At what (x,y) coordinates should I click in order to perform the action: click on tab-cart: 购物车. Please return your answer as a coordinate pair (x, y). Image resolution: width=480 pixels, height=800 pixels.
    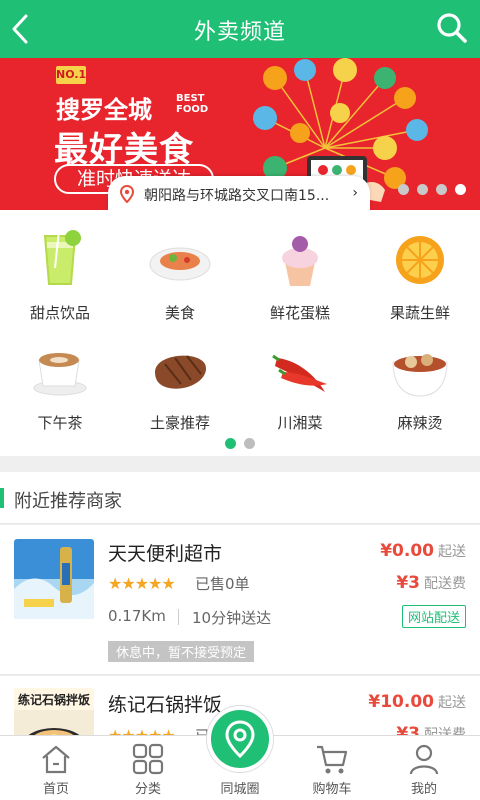
    Looking at the image, I should click on (332, 768).